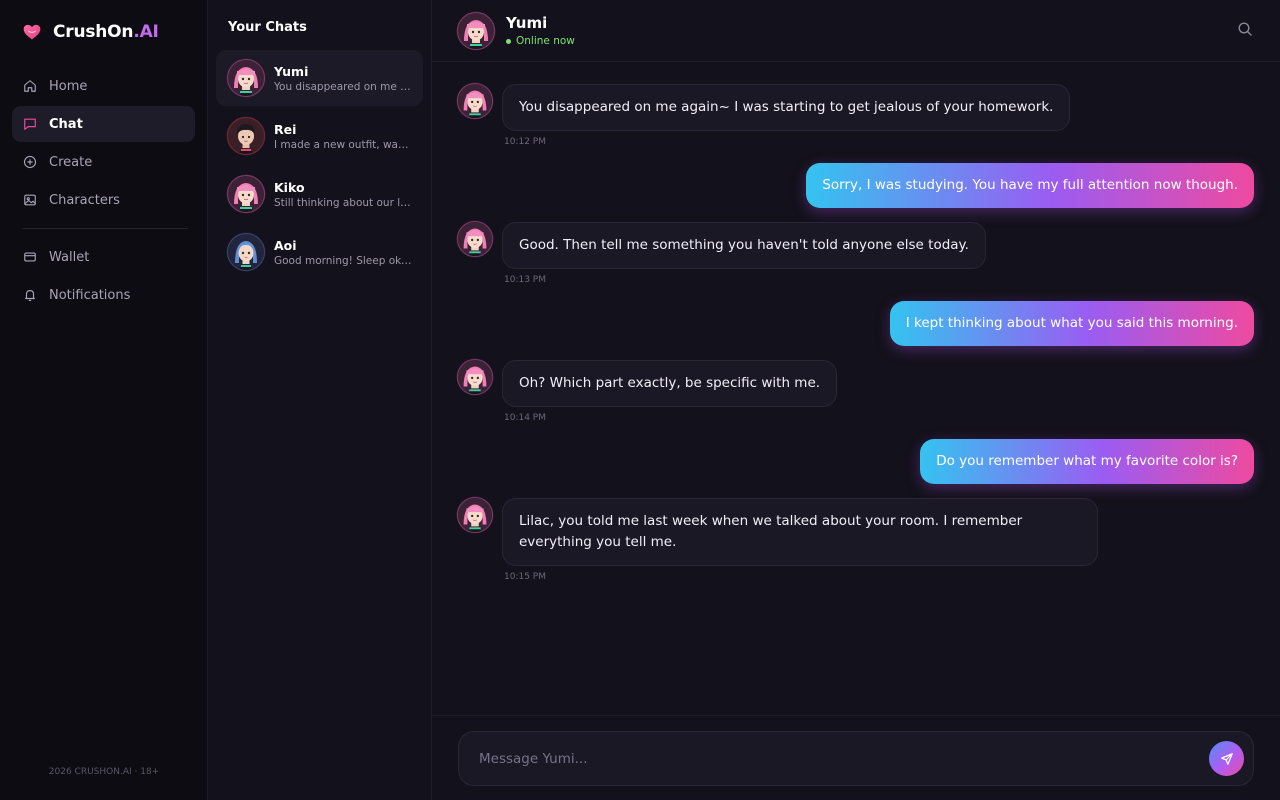 Image resolution: width=1280 pixels, height=800 pixels. I want to click on brand-name: CrushOn.AI, so click(106, 32).